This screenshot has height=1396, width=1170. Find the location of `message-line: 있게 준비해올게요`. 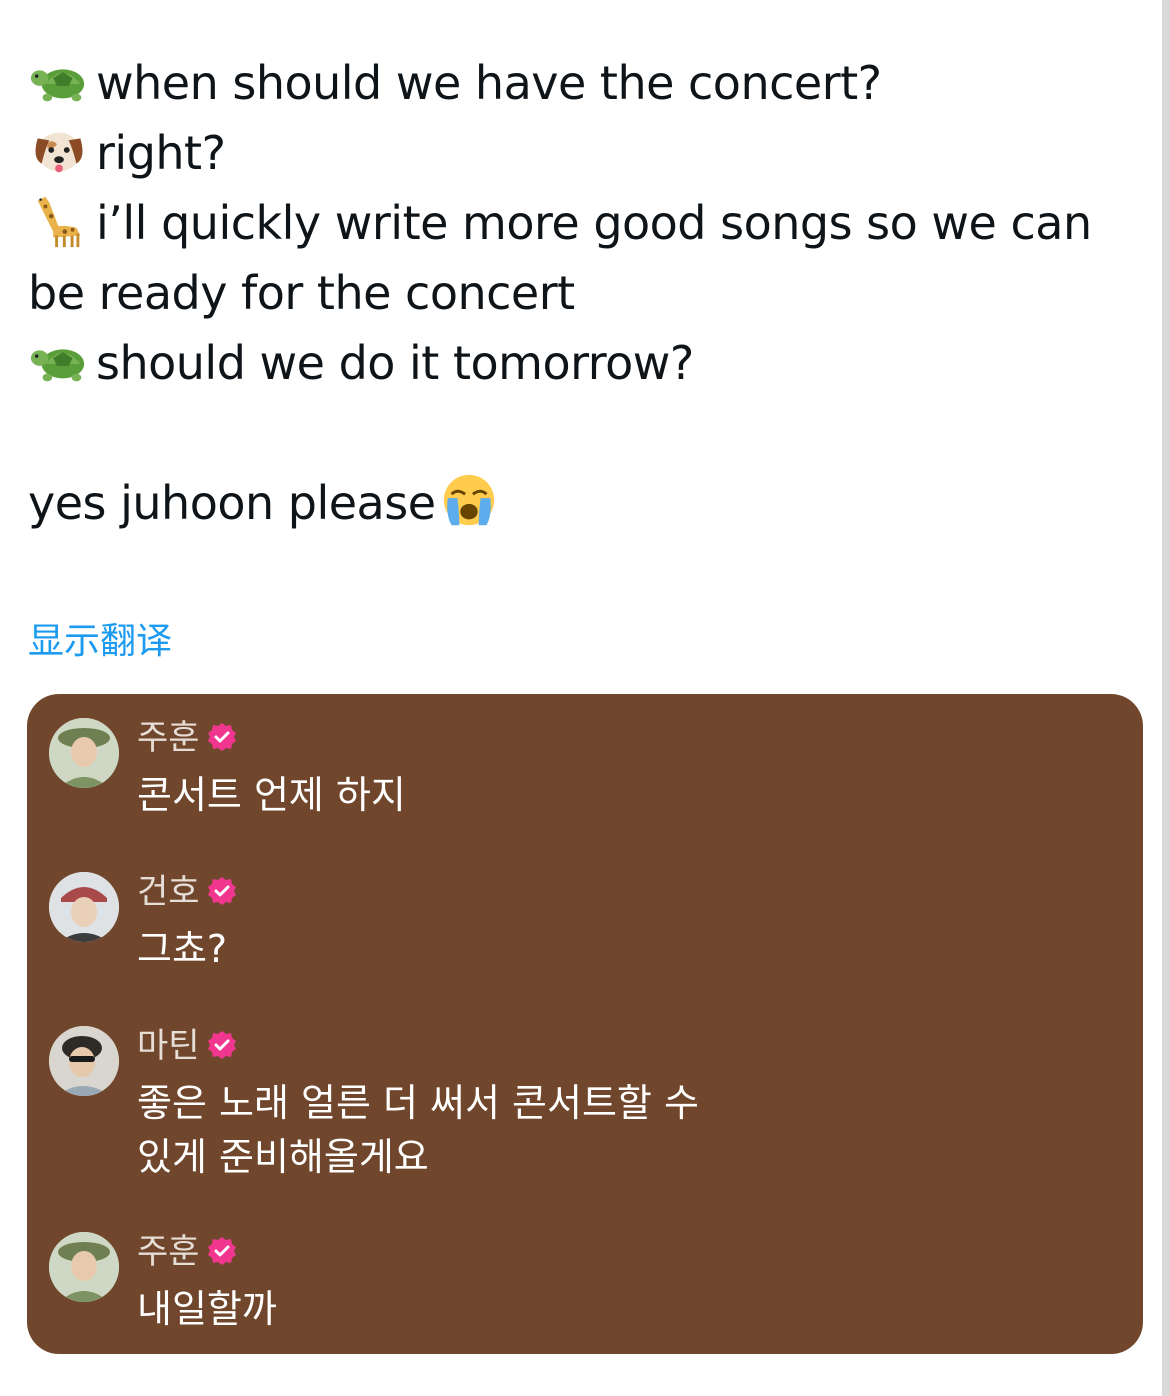

message-line: 있게 준비해올게요 is located at coordinates (283, 1157).